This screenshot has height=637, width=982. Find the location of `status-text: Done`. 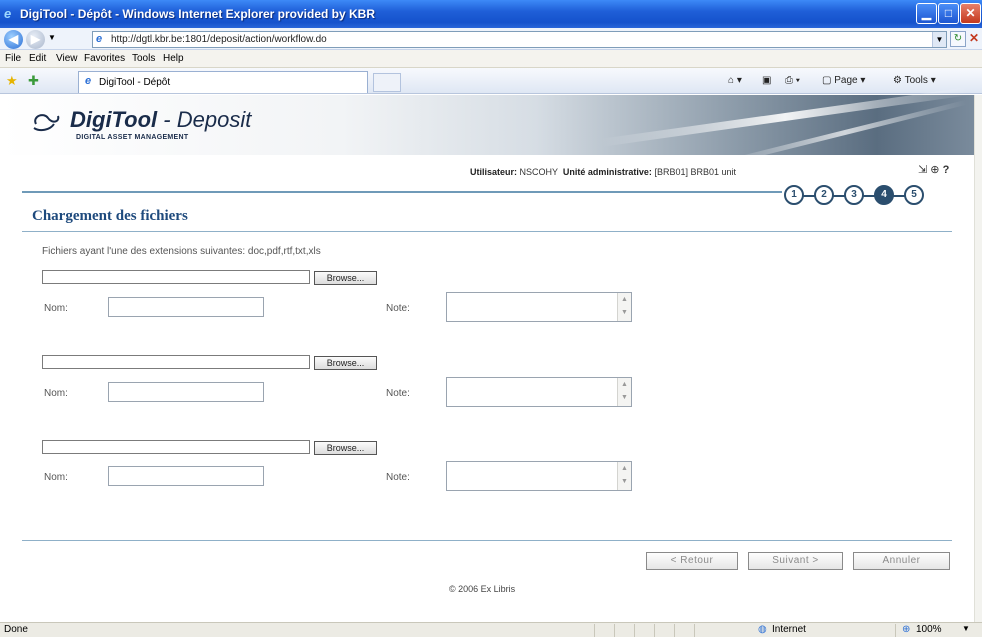

status-text: Done is located at coordinates (16, 629).